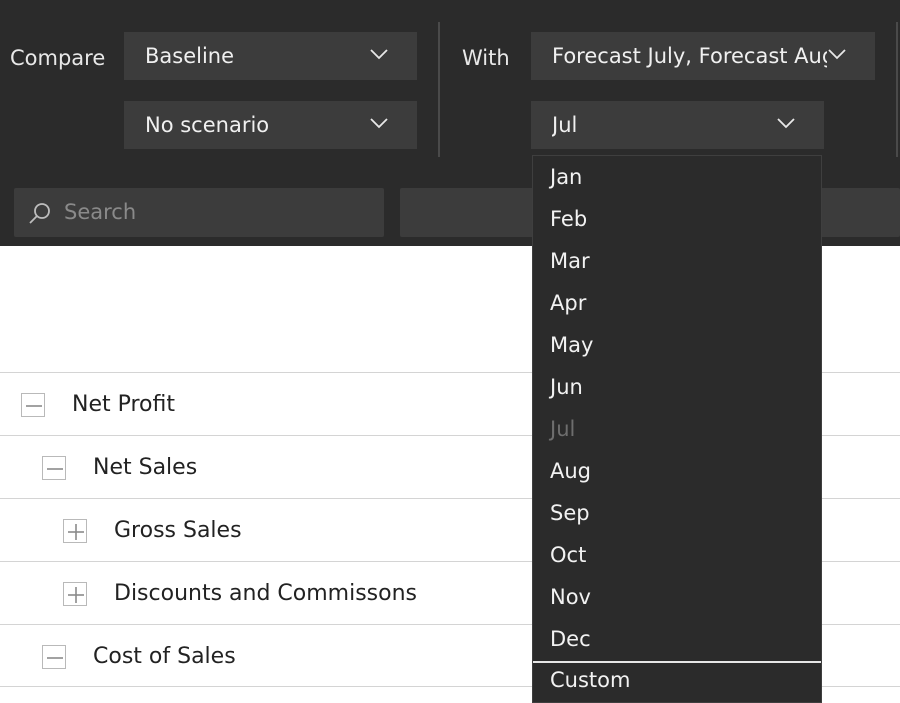 This screenshot has width=900, height=703. What do you see at coordinates (677, 303) in the screenshot?
I see `menu-item-apr: Apr` at bounding box center [677, 303].